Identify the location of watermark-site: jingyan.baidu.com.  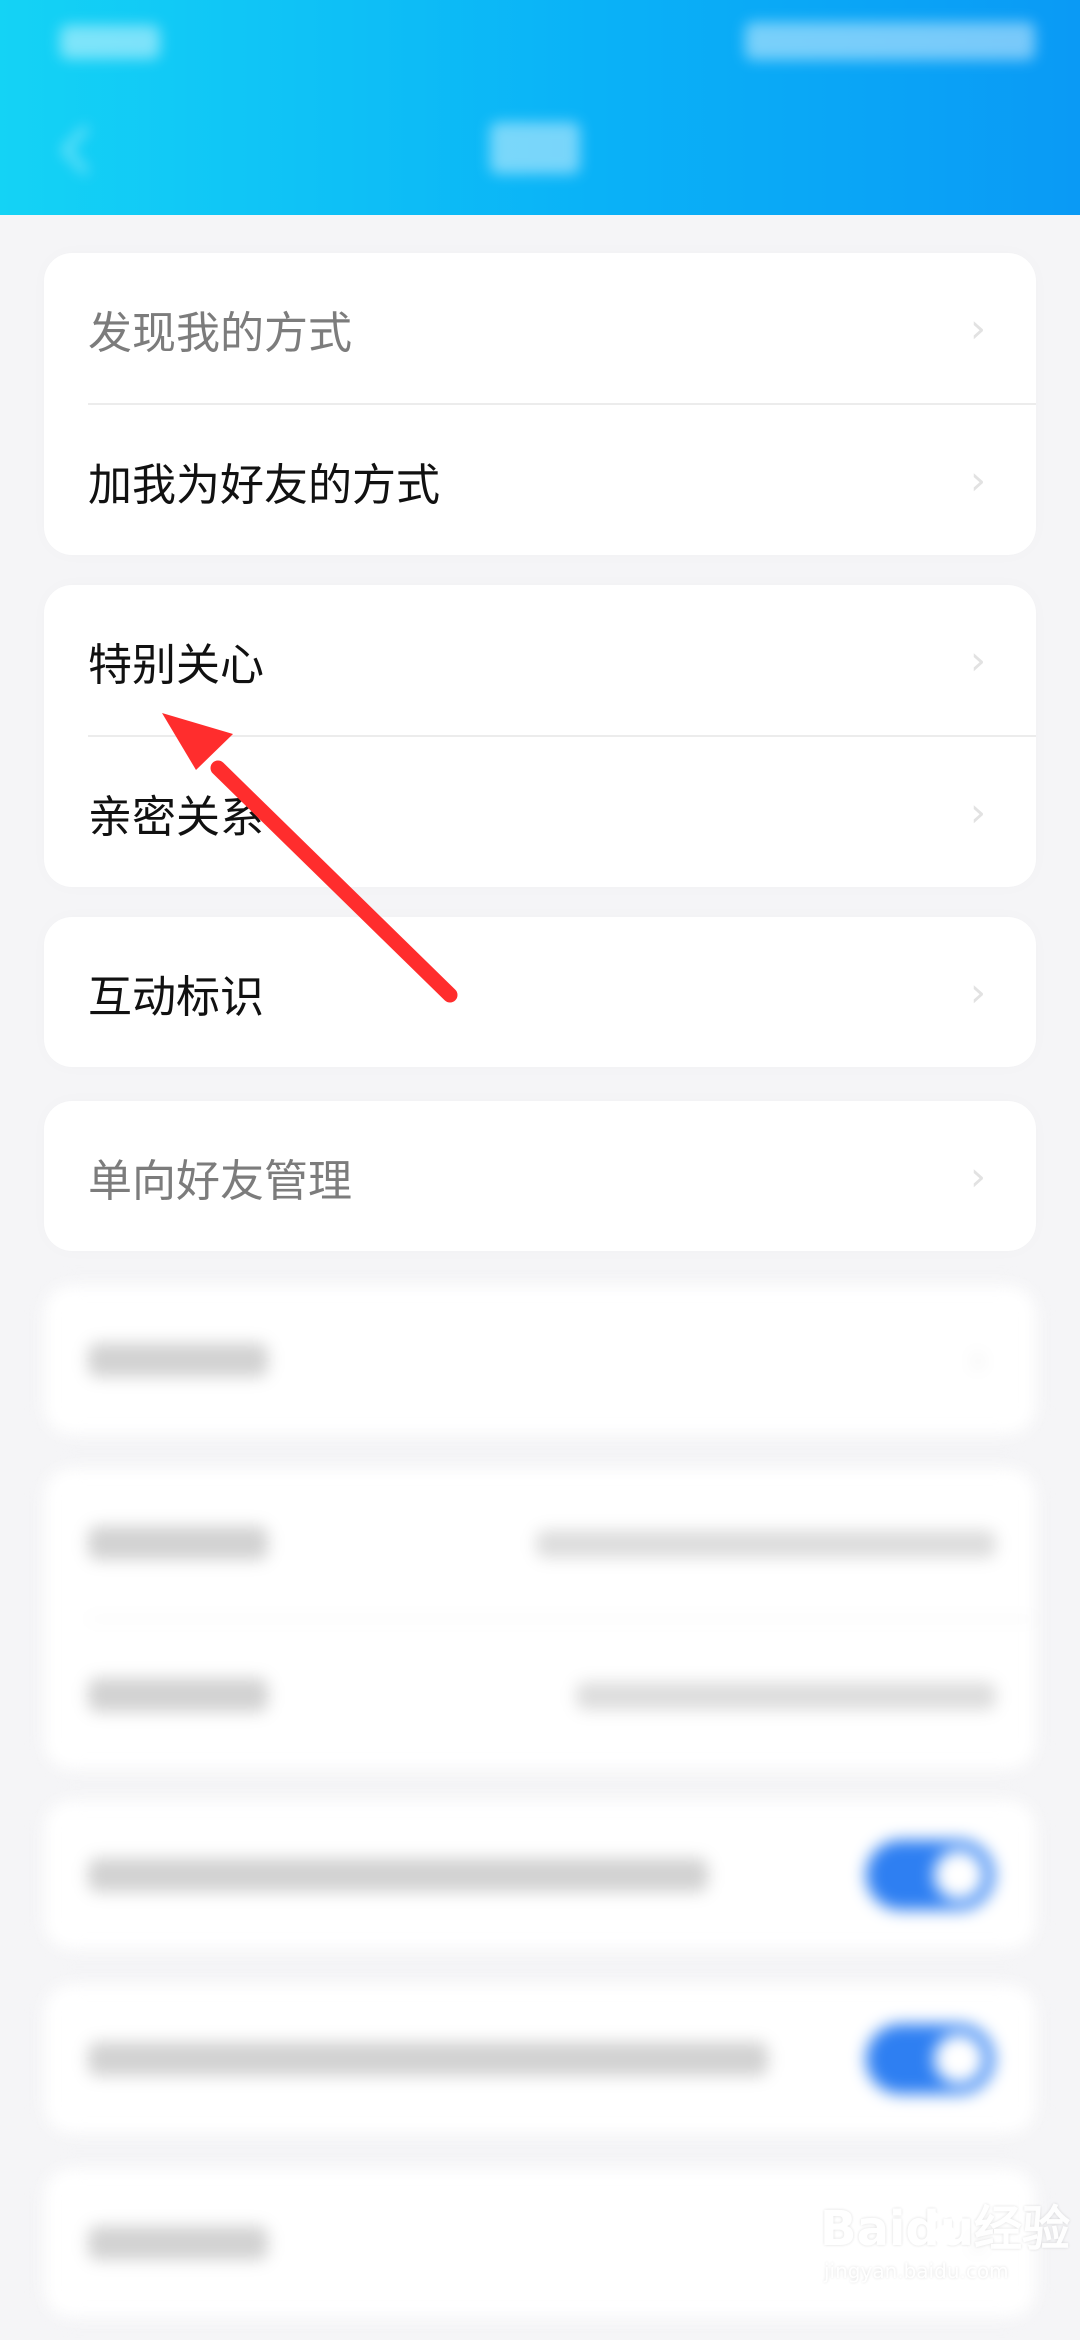
(916, 2271).